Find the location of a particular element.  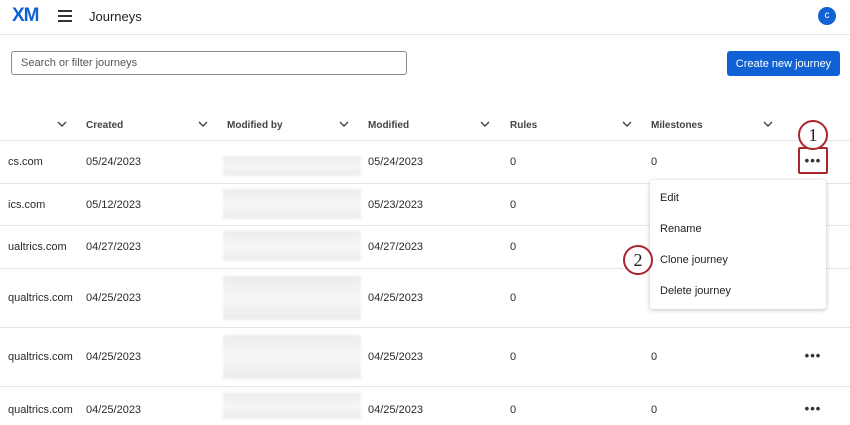

menu-item-delete-journey: Delete journey is located at coordinates (695, 291).